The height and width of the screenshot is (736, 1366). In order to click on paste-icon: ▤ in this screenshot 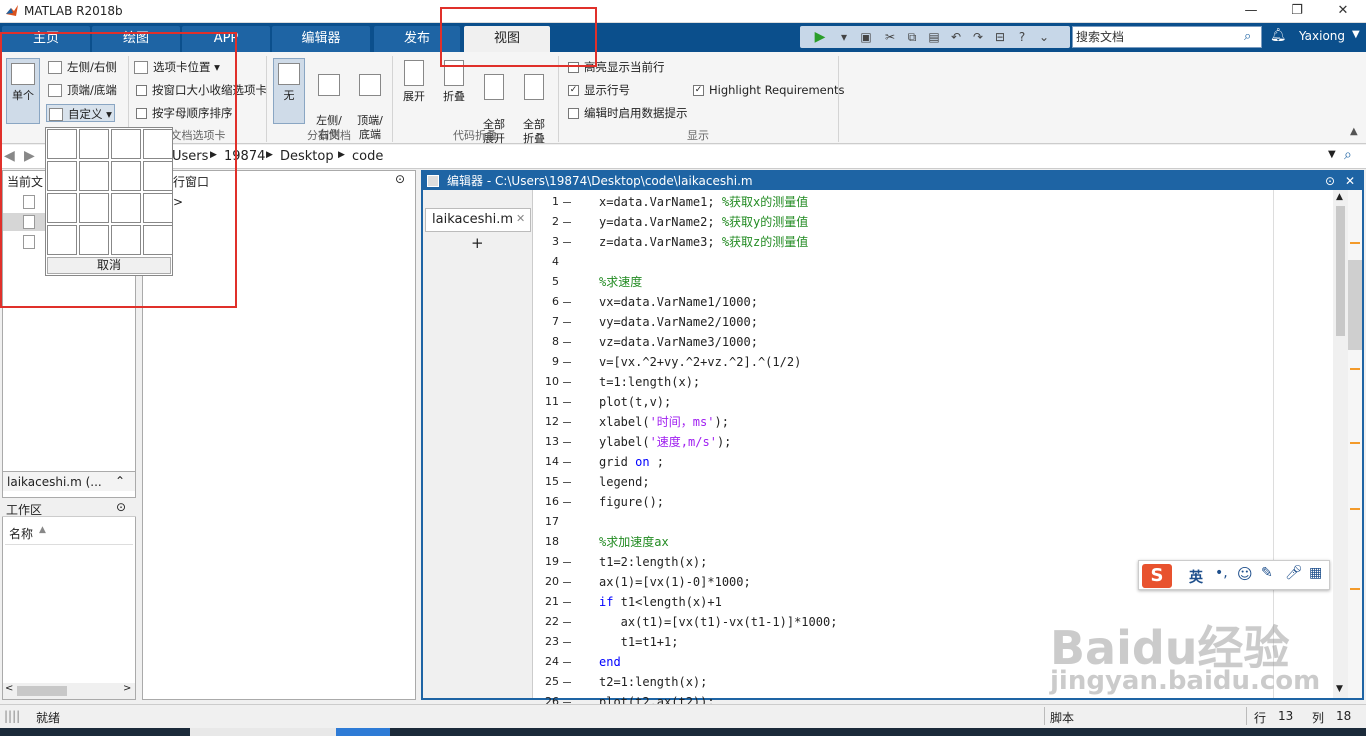, I will do `click(934, 37)`.